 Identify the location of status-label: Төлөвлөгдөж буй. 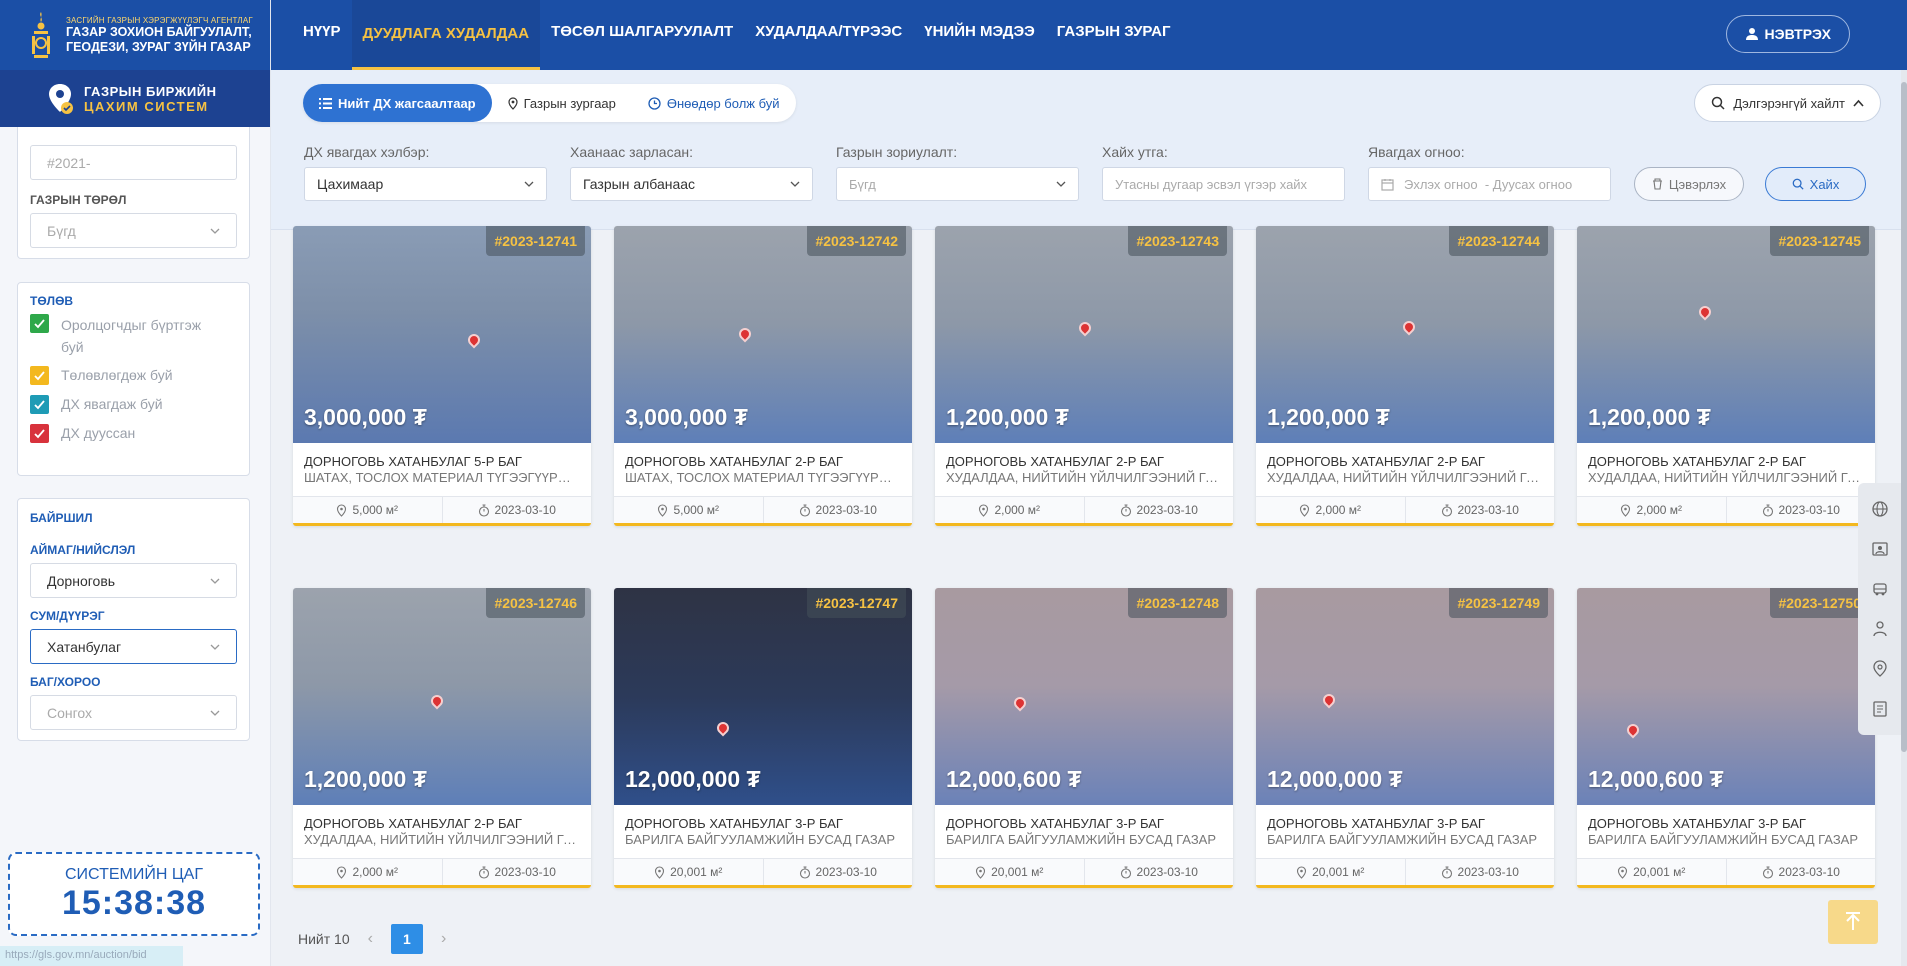
(117, 375).